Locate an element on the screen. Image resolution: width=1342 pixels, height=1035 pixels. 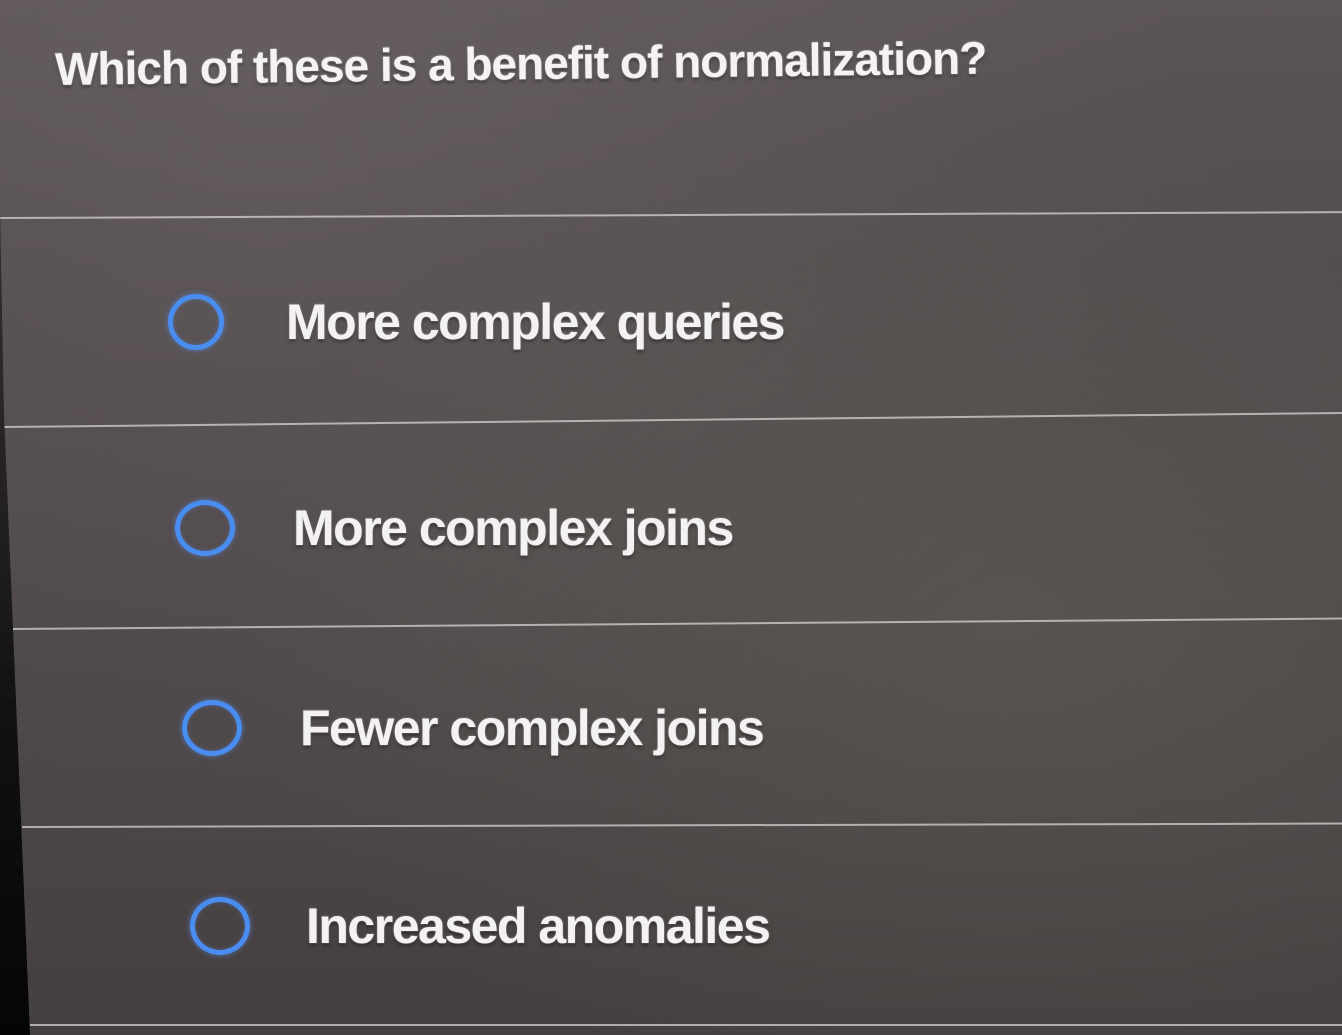
option-label: More complex queries is located at coordinates (535, 322).